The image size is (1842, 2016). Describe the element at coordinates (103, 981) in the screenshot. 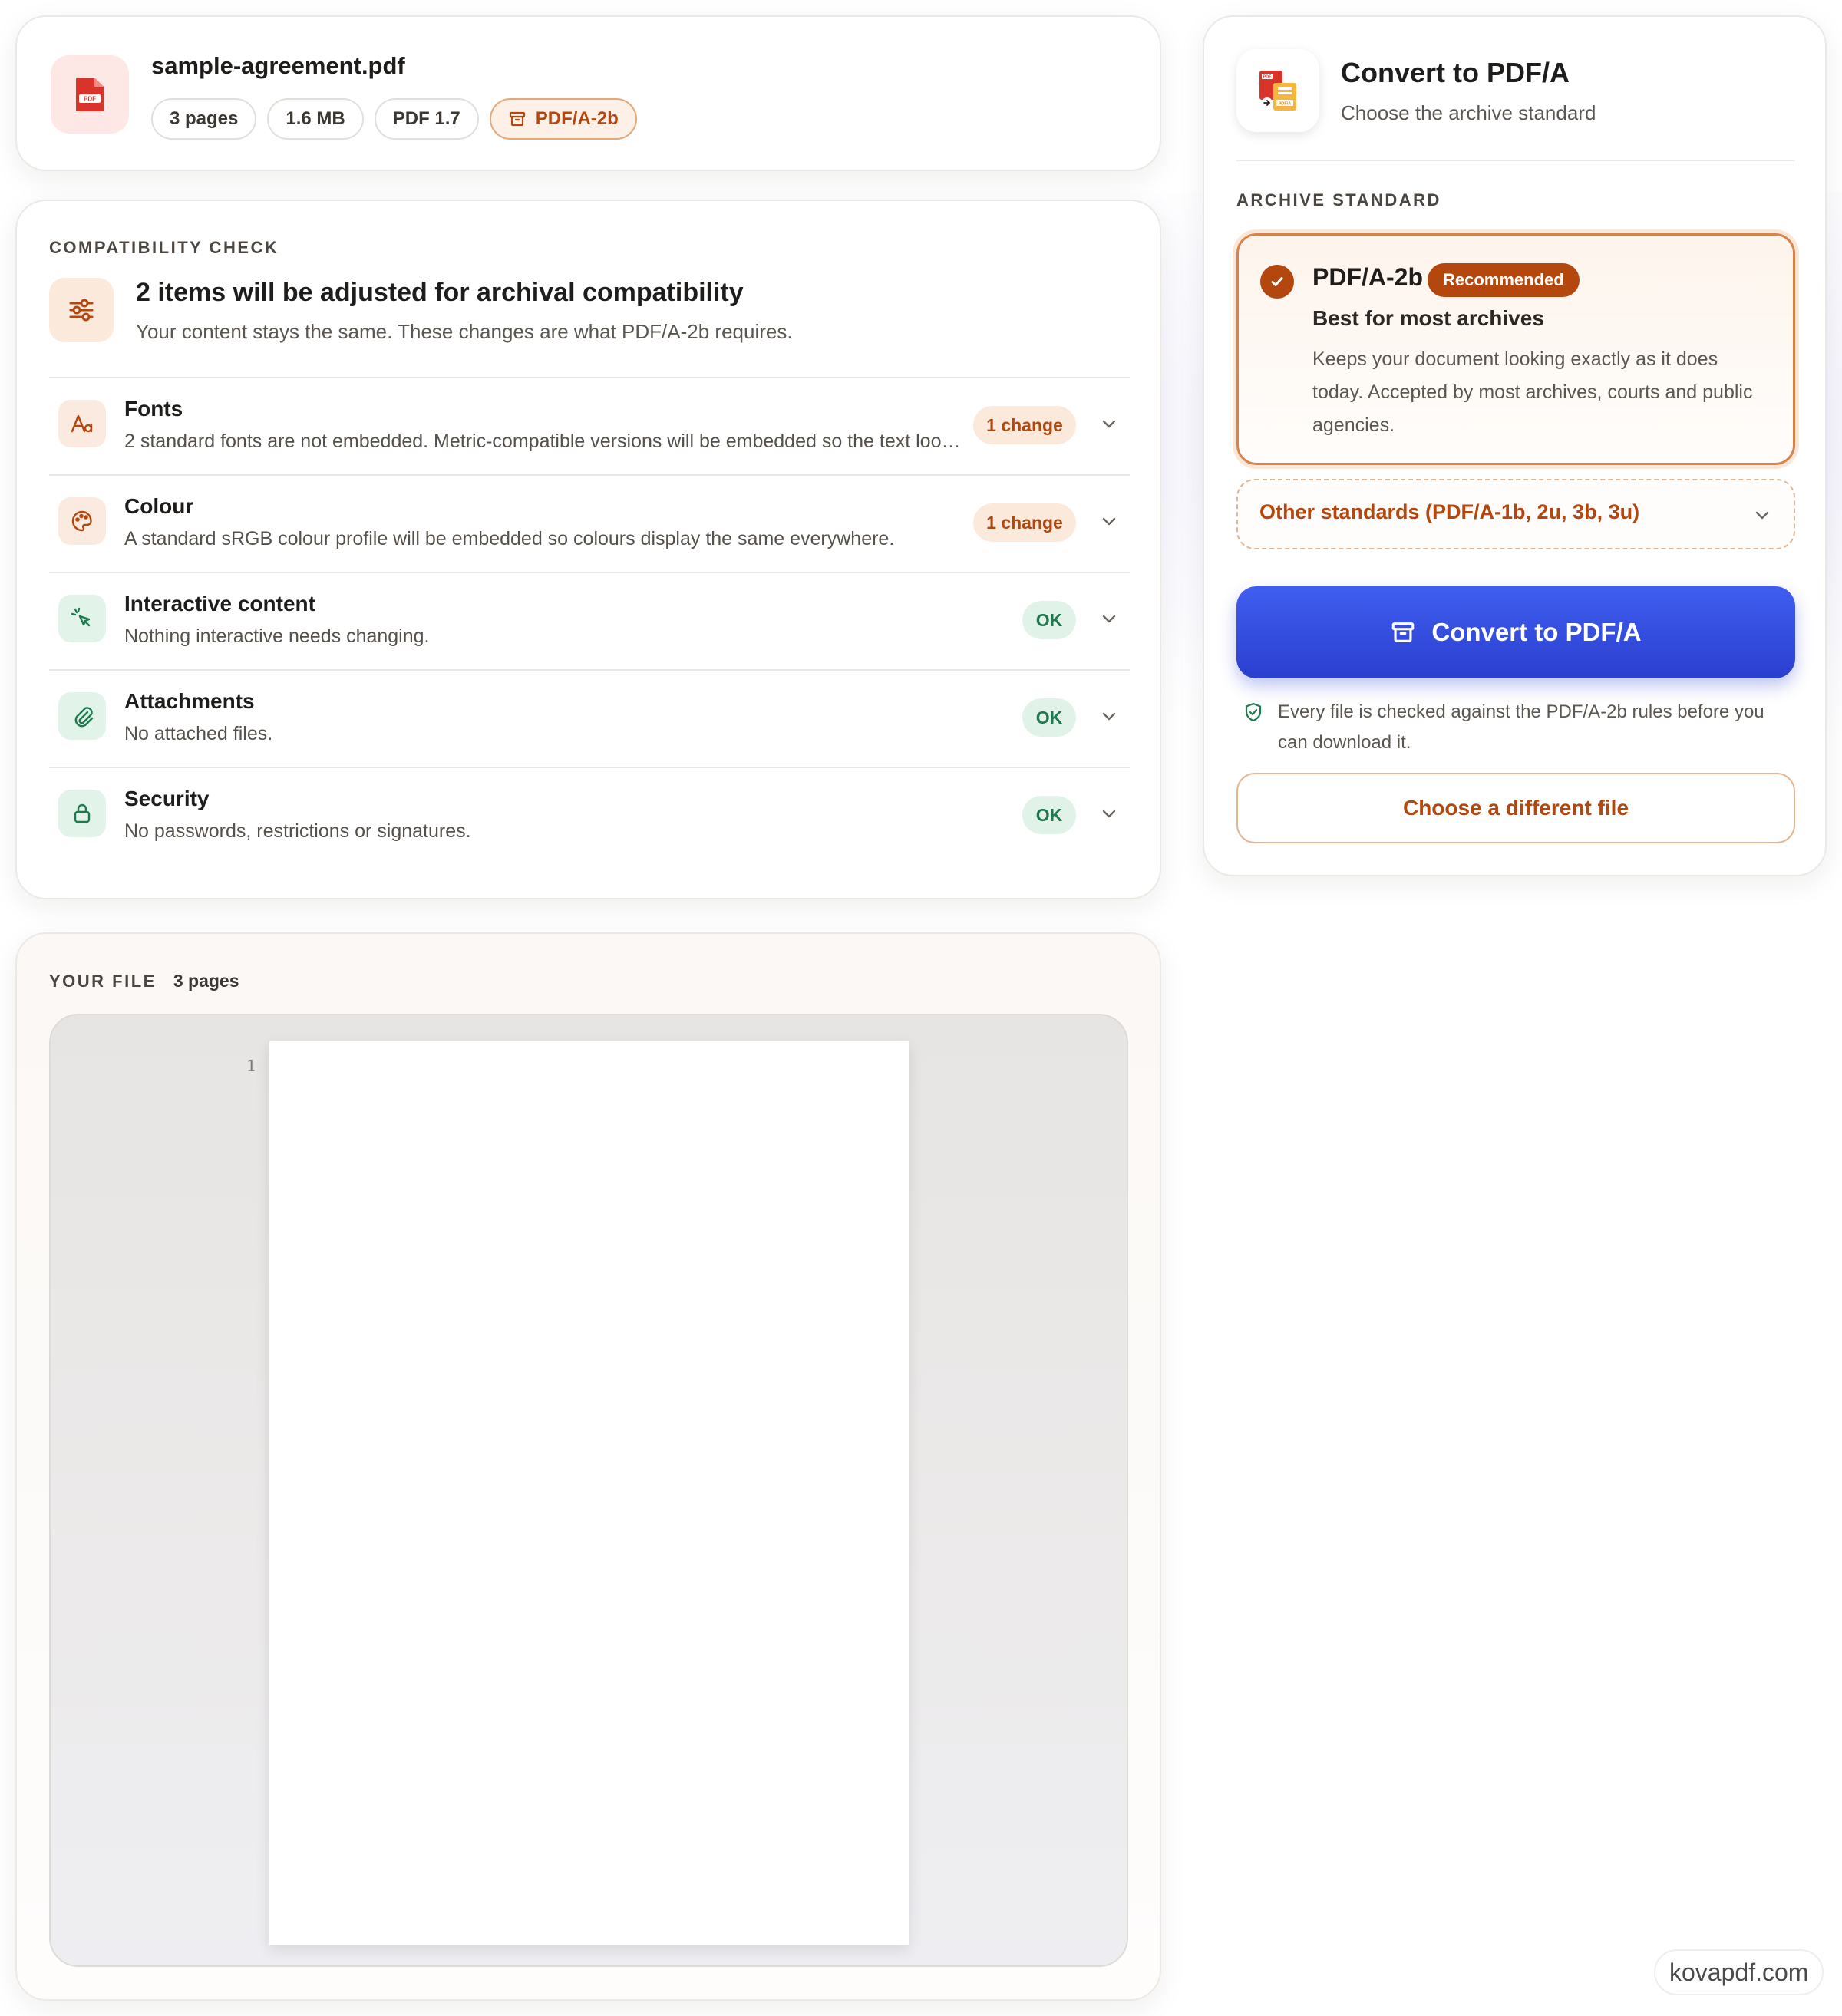

I see `section-label: YOUR FILE` at that location.